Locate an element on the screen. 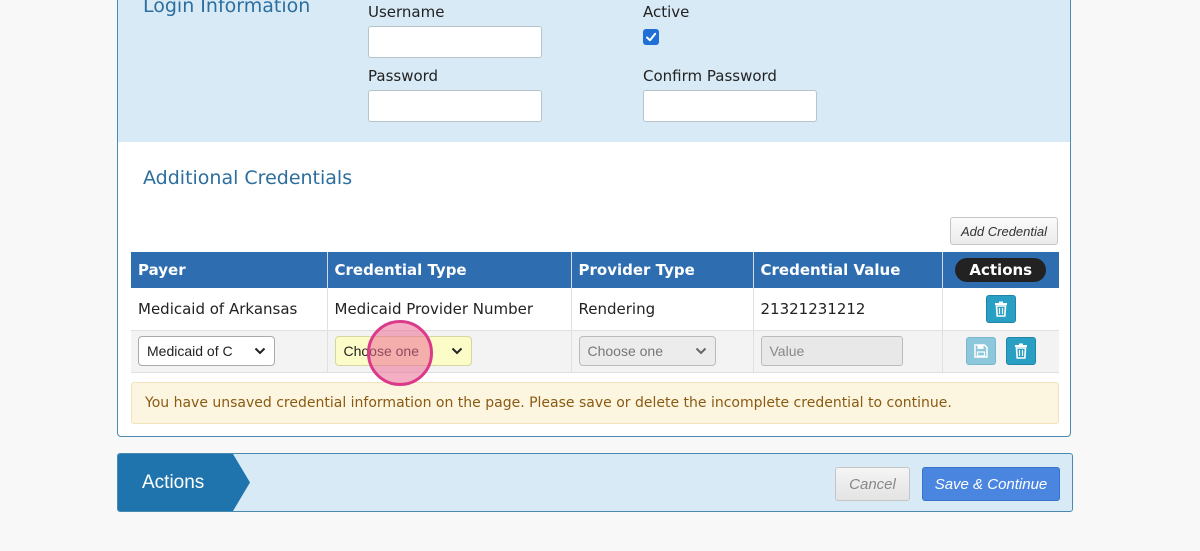 This screenshot has width=1200, height=551. active-label: Active is located at coordinates (666, 12).